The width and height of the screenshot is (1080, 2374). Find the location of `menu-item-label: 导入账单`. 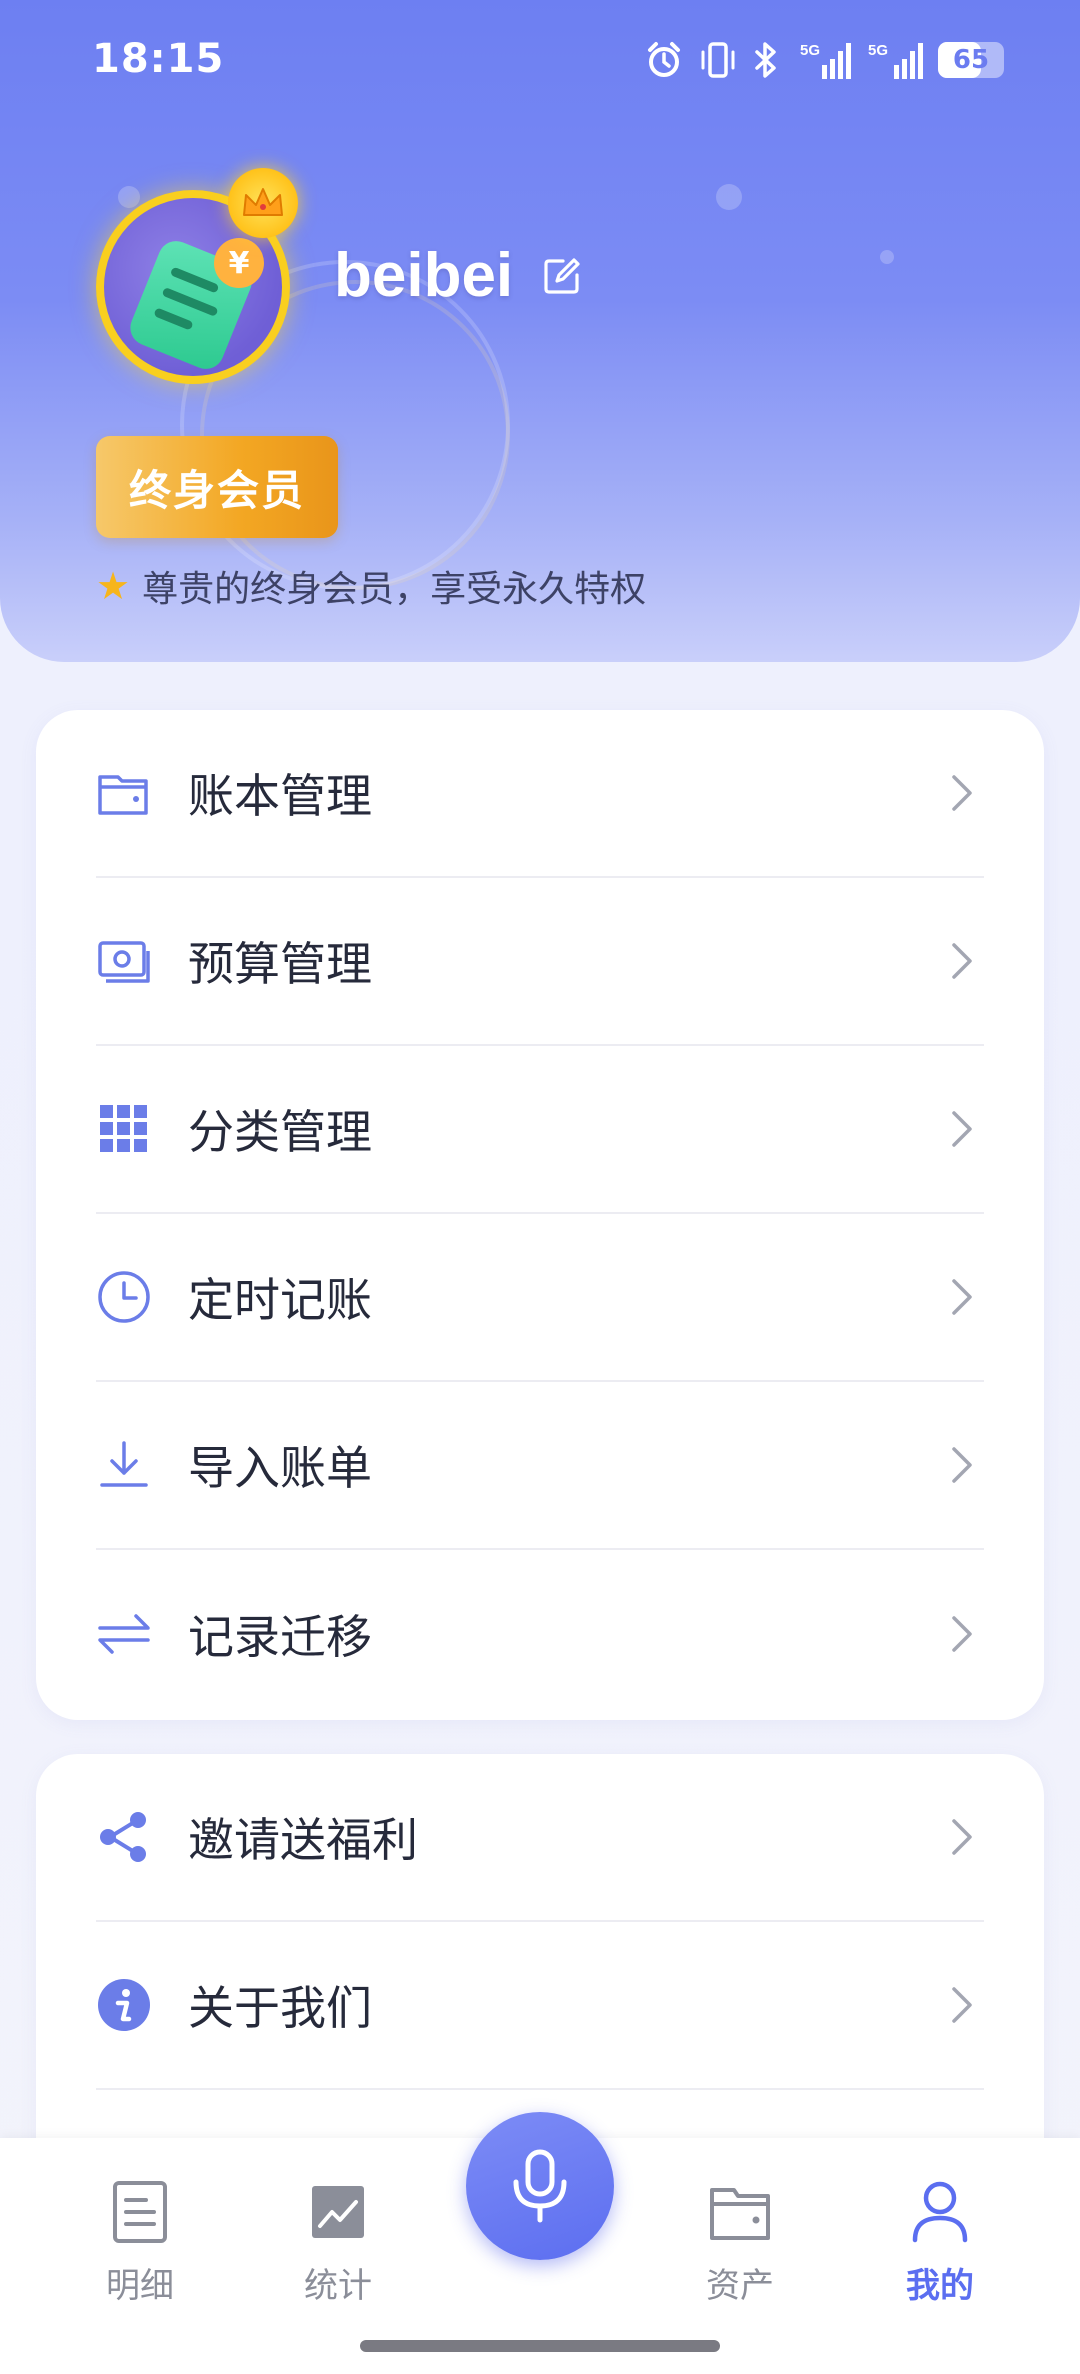

menu-item-label: 导入账单 is located at coordinates (280, 1468).